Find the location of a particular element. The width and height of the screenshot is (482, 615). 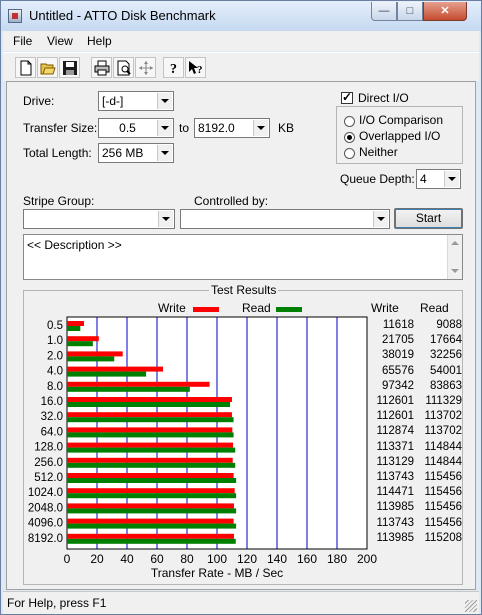

scroll-down-icon is located at coordinates (455, 271).